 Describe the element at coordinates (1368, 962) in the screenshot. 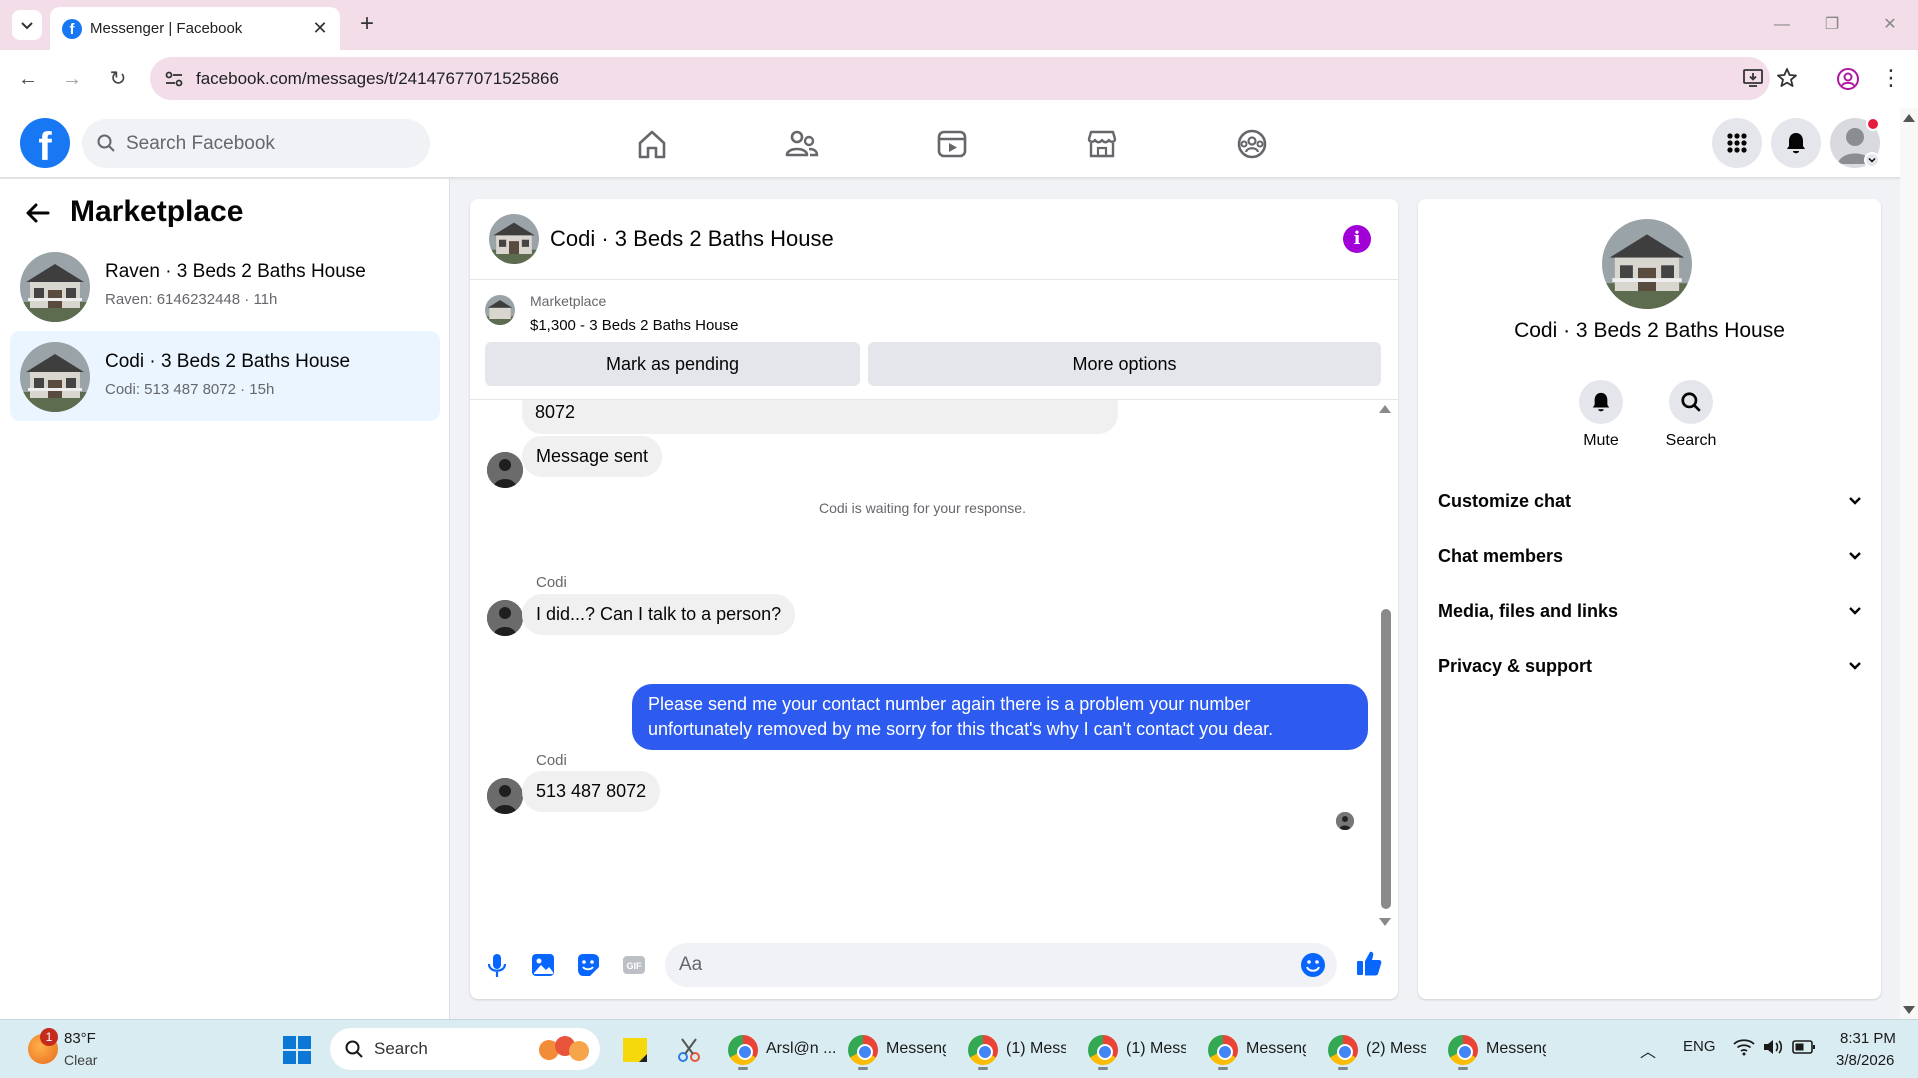

I see `like-icon` at that location.